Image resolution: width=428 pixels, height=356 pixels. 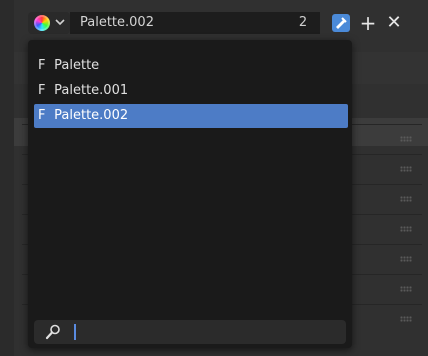 What do you see at coordinates (303, 23) in the screenshot?
I see `user-count-button: 2` at bounding box center [303, 23].